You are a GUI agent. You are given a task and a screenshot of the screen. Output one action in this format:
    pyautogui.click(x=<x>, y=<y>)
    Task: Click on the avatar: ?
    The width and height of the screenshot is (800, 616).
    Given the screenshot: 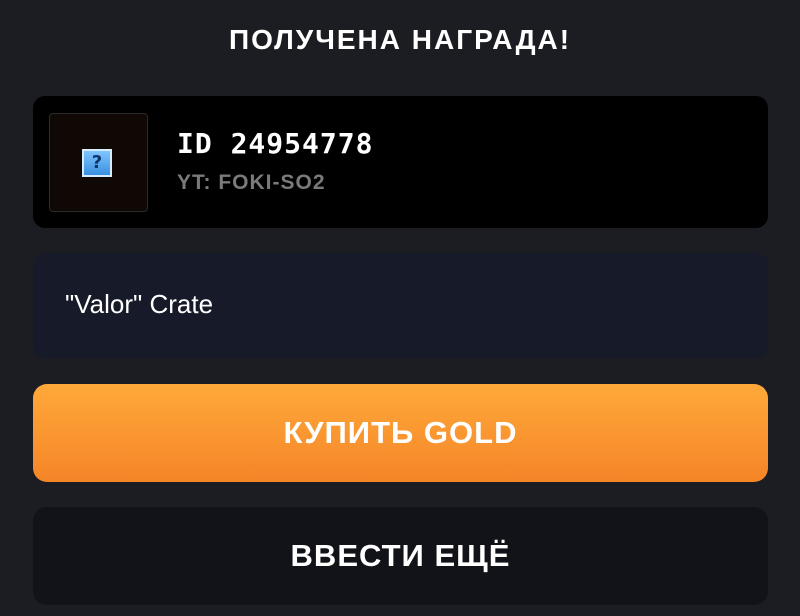 What is the action you would take?
    pyautogui.click(x=98, y=162)
    